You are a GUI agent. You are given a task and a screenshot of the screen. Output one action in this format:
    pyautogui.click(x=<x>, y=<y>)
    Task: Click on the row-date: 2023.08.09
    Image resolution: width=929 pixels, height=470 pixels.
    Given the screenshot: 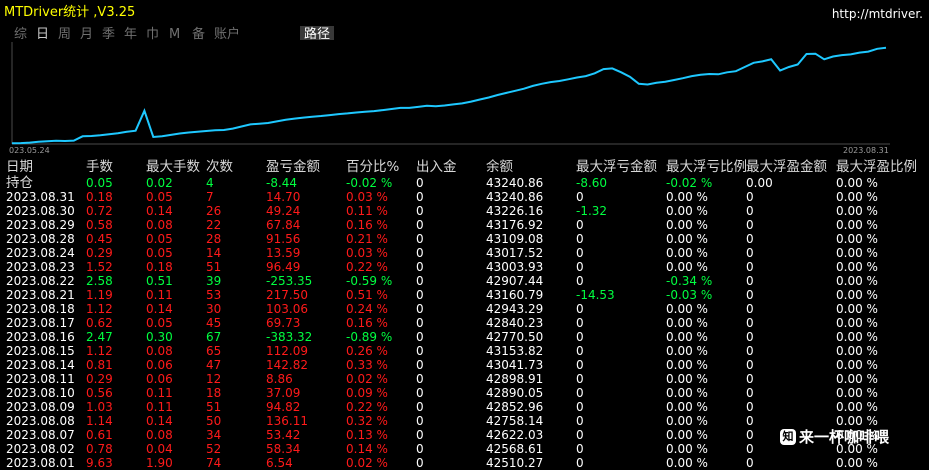 What is the action you would take?
    pyautogui.click(x=40, y=407)
    